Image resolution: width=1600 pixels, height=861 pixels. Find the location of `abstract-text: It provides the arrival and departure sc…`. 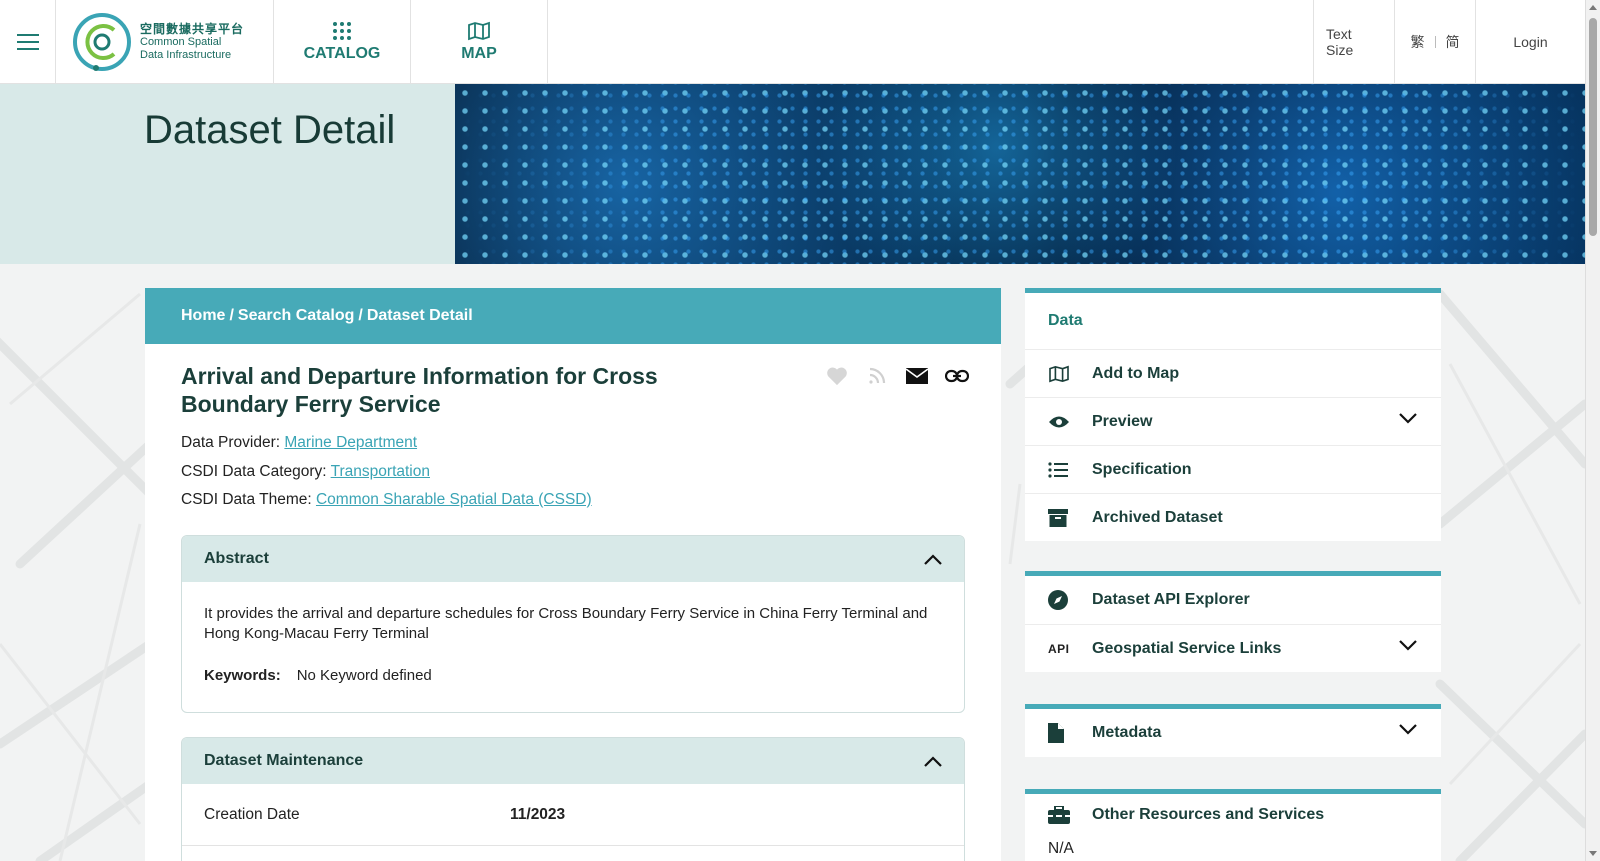

abstract-text: It provides the arrival and departure sc… is located at coordinates (566, 623).